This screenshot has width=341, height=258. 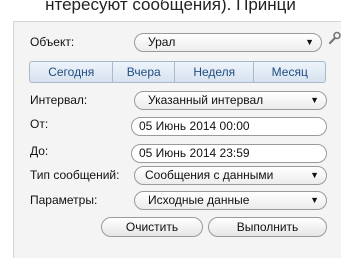 I want to click on parameters-select-value: Исходные данные, so click(x=199, y=200).